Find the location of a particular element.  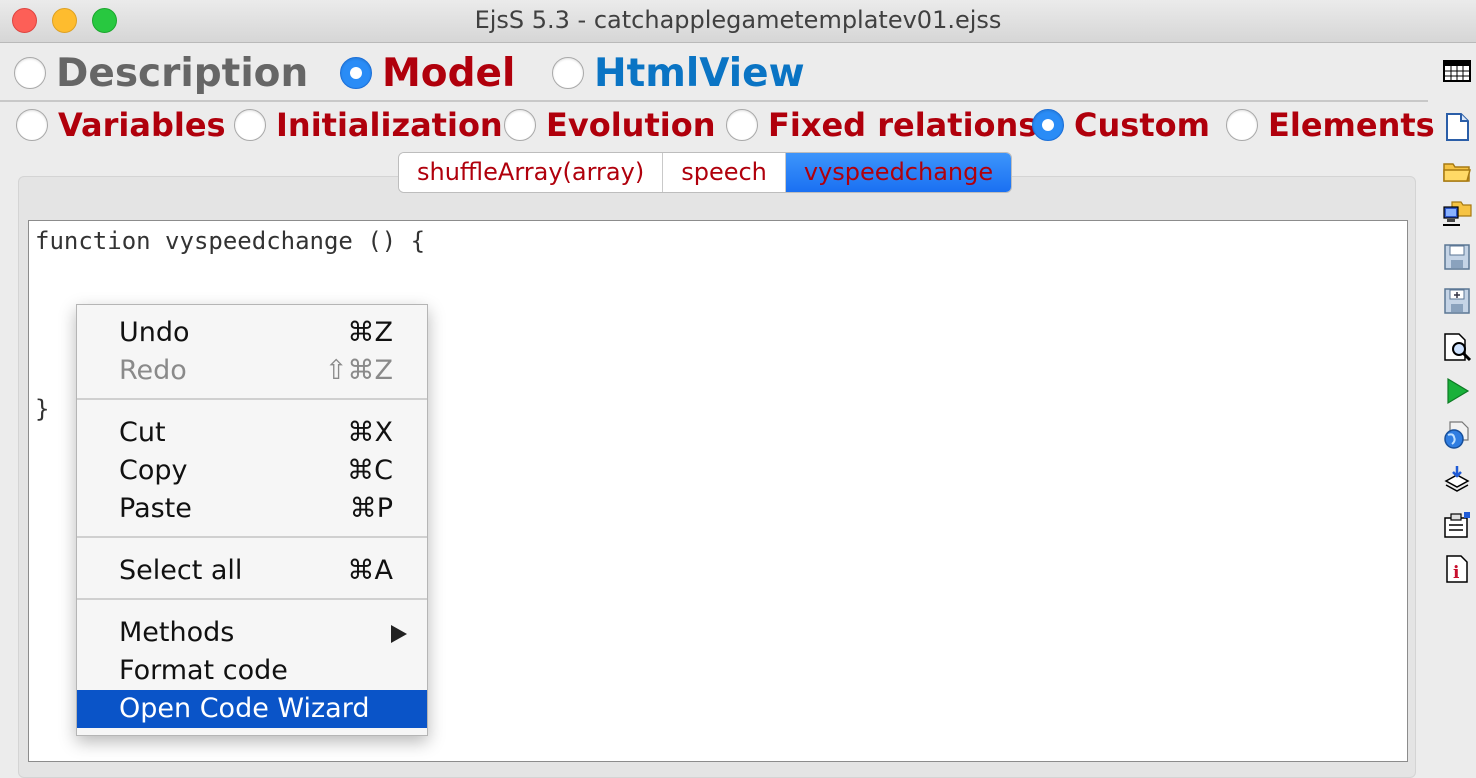

tab-initialization: Initialization is located at coordinates (368, 125).